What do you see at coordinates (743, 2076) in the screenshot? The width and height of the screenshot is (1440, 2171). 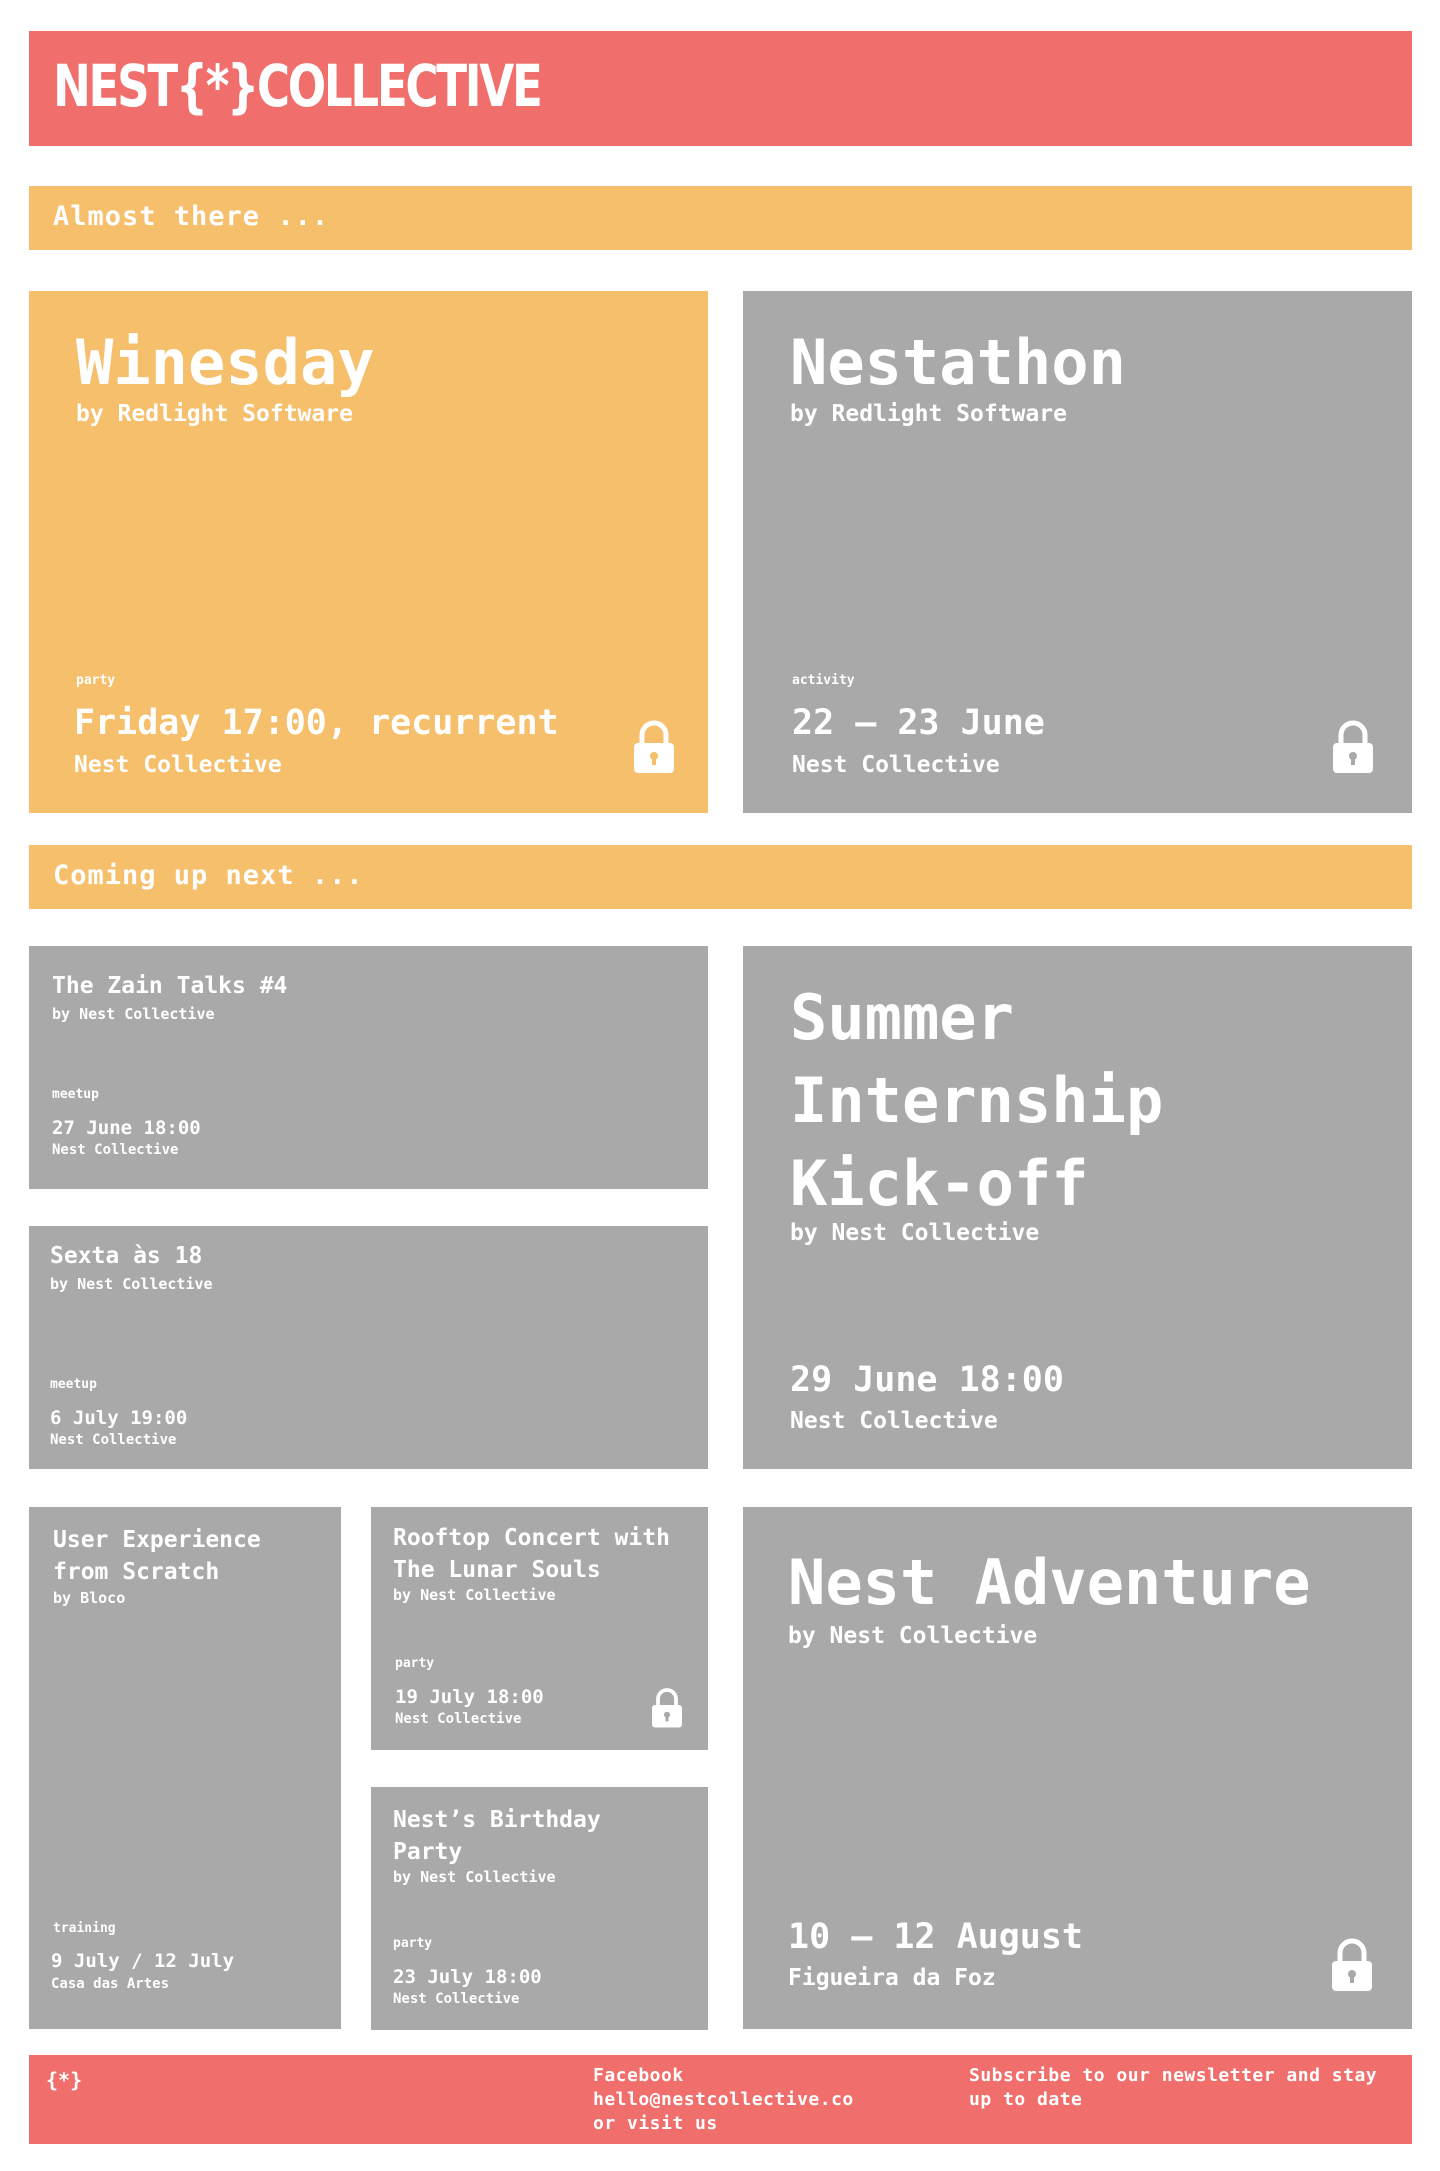 I see `footer-facebook-link: Facebook` at bounding box center [743, 2076].